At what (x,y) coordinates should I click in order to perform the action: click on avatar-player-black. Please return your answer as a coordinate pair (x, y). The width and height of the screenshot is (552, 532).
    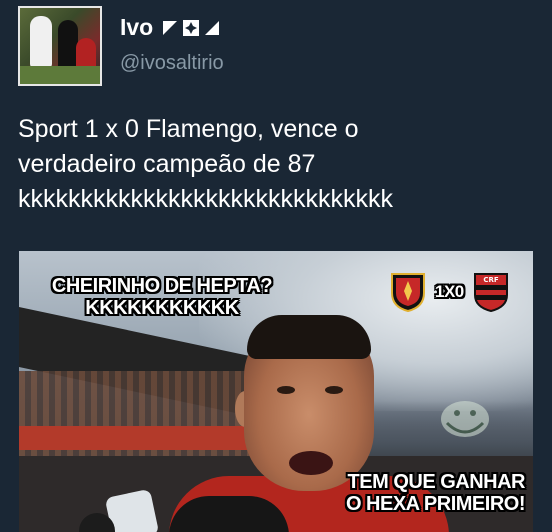
    Looking at the image, I should click on (68, 45).